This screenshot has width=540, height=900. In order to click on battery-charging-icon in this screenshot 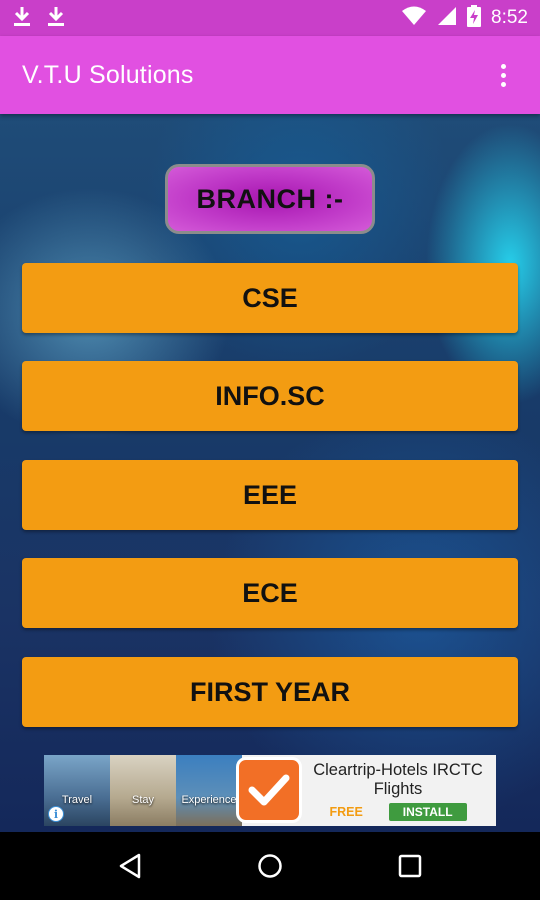, I will do `click(474, 18)`.